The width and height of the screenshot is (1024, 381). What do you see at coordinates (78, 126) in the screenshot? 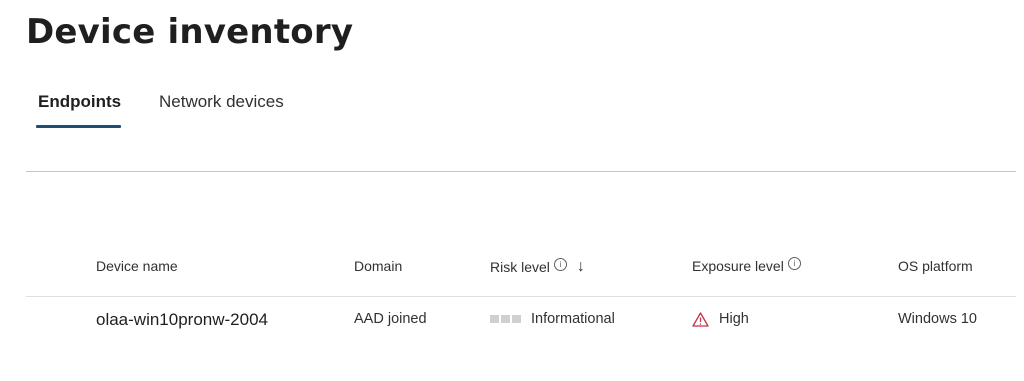
I see `active-tab-indicator` at bounding box center [78, 126].